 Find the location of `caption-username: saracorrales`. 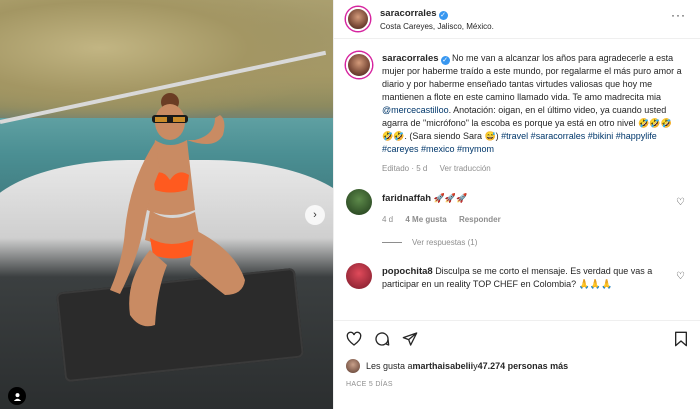

caption-username: saracorrales is located at coordinates (410, 58).